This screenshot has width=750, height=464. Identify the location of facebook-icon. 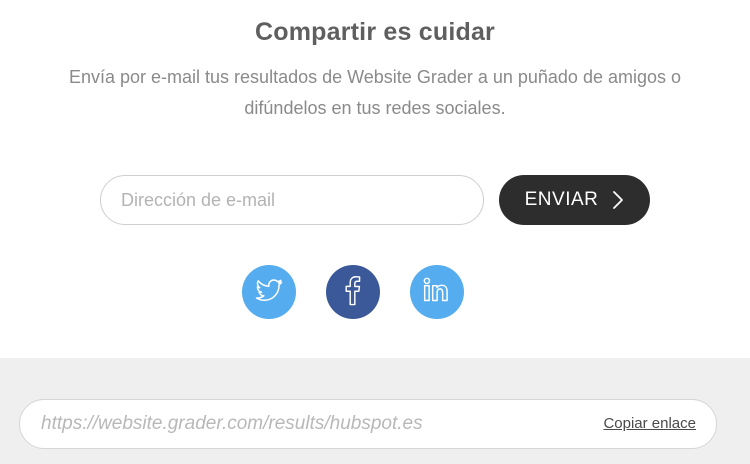
(353, 292).